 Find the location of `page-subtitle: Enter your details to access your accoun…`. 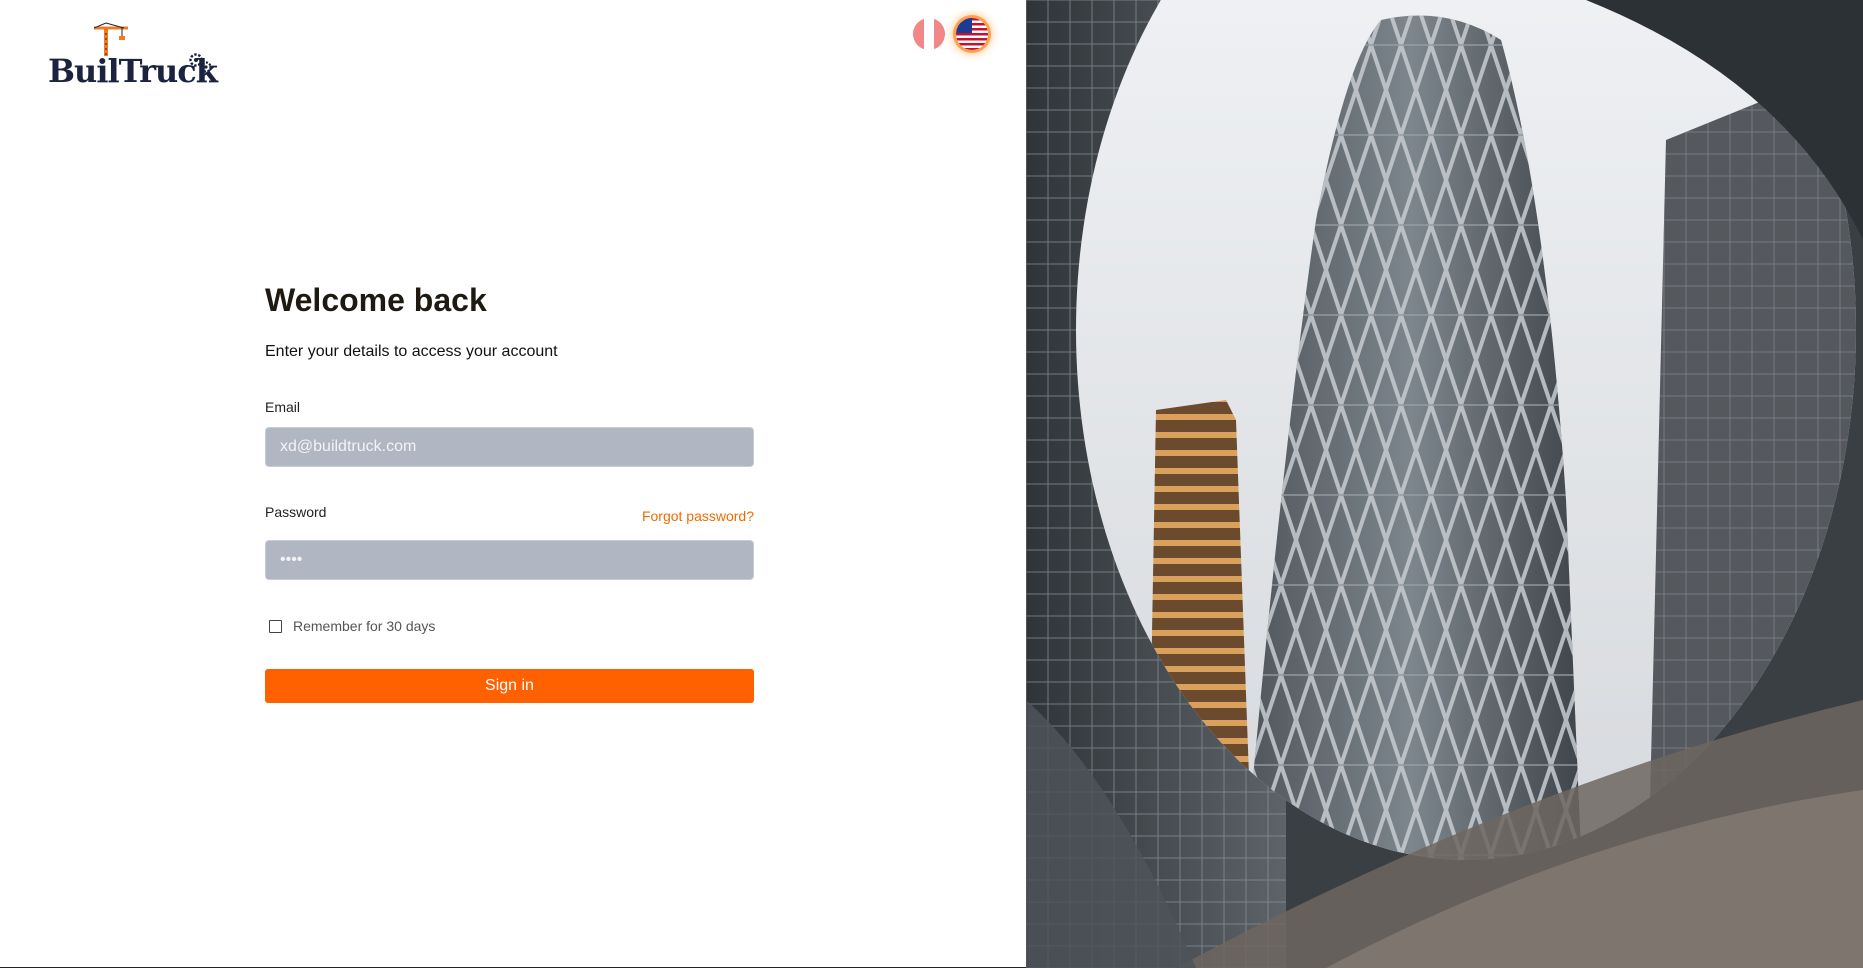

page-subtitle: Enter your details to access your accoun… is located at coordinates (411, 351).